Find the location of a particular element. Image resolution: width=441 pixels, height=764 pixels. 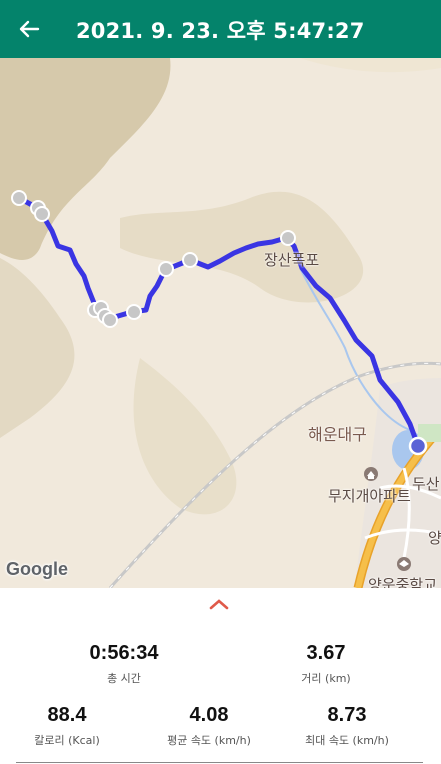

stat-total-time: 0:56:34 총 시간 is located at coordinates (124, 664).